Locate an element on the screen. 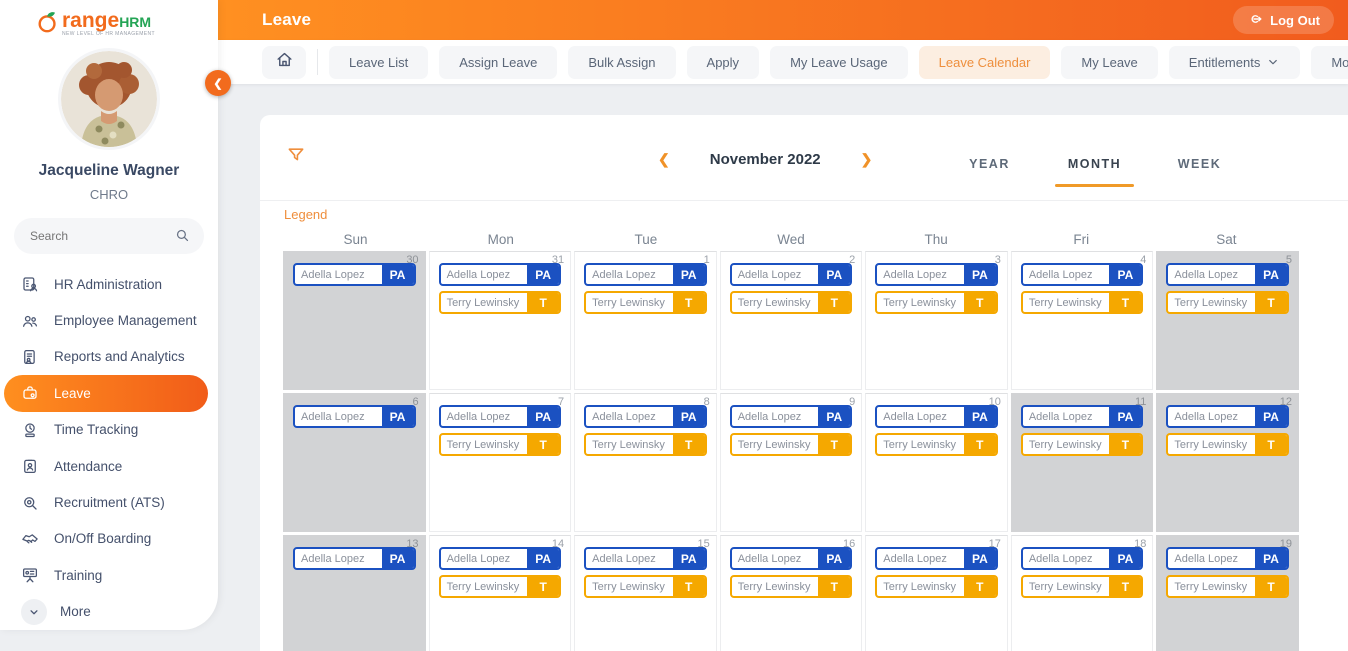 The width and height of the screenshot is (1348, 651). sidebar-more-label: More is located at coordinates (75, 612).